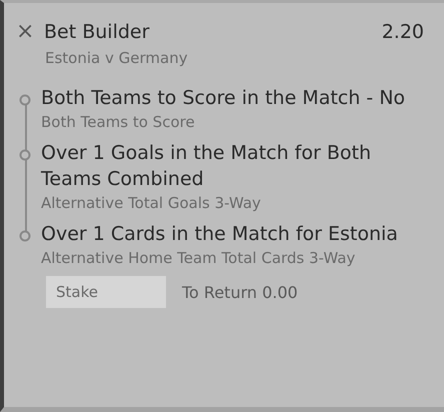 This screenshot has width=444, height=412. I want to click on selection-name: Over 1 Cards in the Match for Estonia, so click(220, 234).